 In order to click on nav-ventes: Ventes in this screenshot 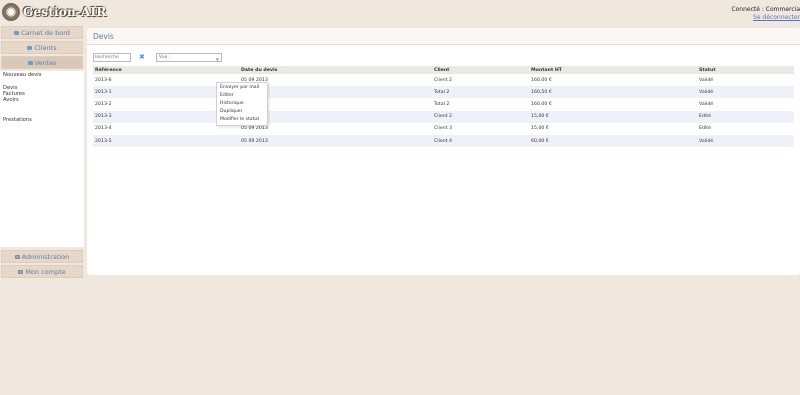, I will do `click(42, 62)`.